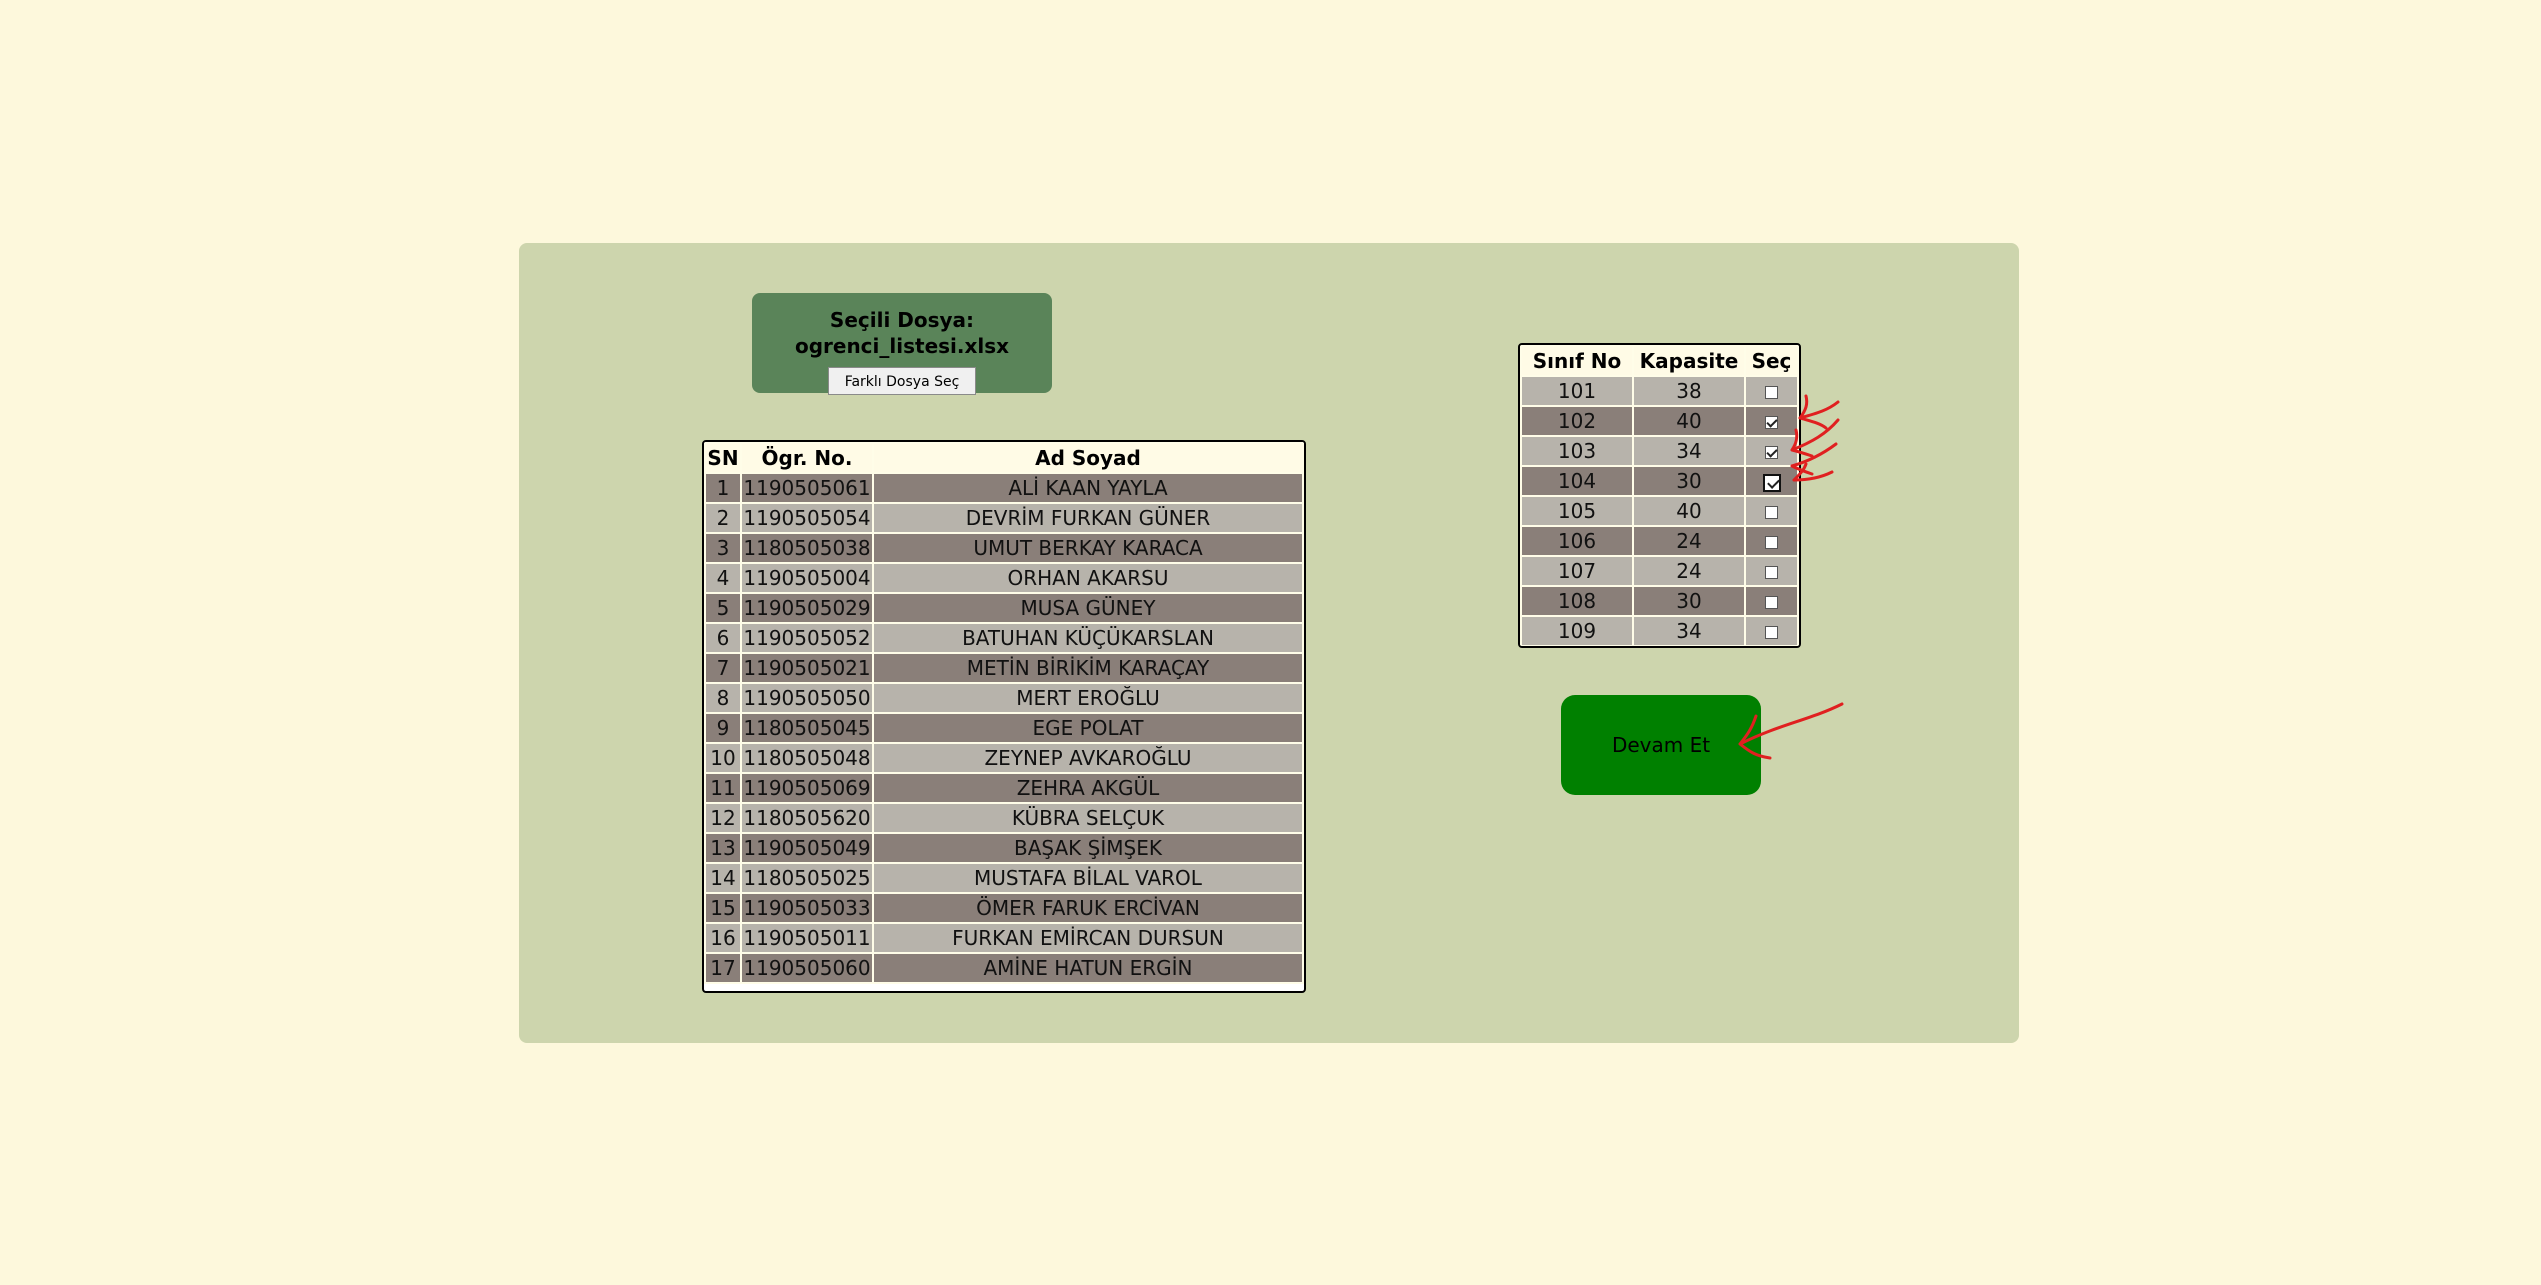  What do you see at coordinates (807, 458) in the screenshot?
I see `header-student-no: Ögr. No.` at bounding box center [807, 458].